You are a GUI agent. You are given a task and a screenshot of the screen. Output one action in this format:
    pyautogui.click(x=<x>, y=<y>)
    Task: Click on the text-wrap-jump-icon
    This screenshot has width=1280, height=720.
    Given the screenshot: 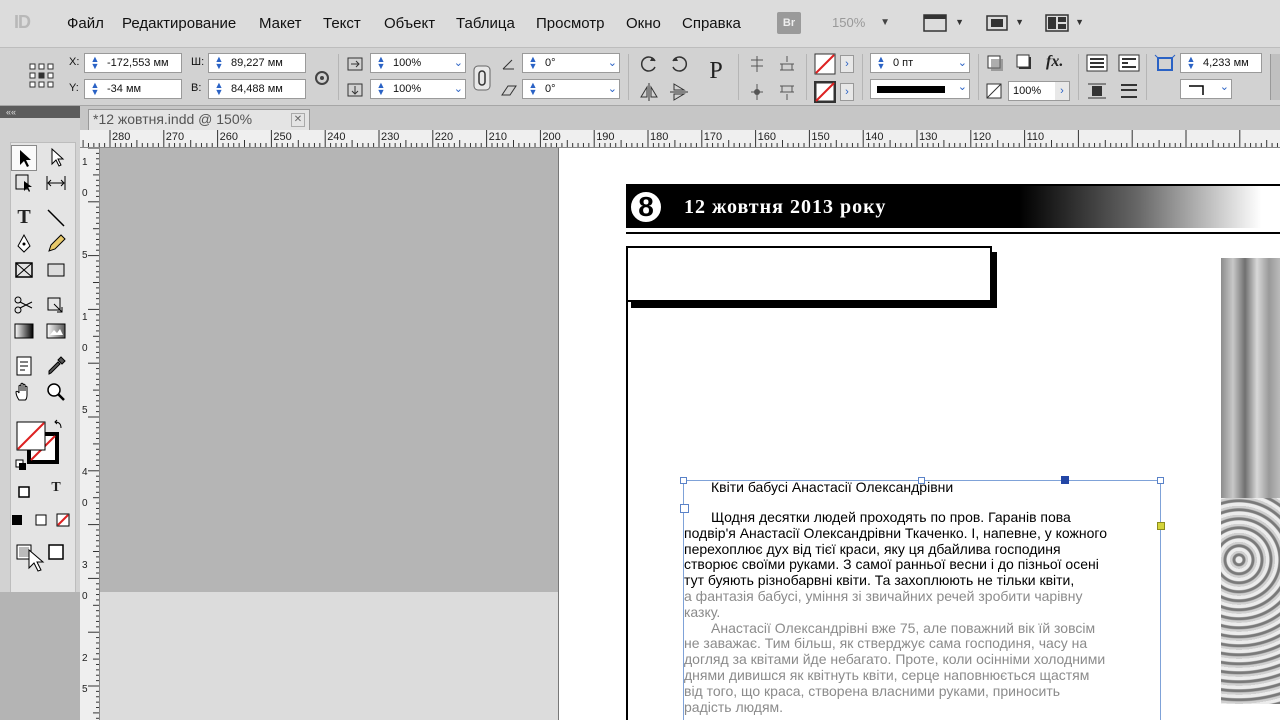 What is the action you would take?
    pyautogui.click(x=1129, y=91)
    